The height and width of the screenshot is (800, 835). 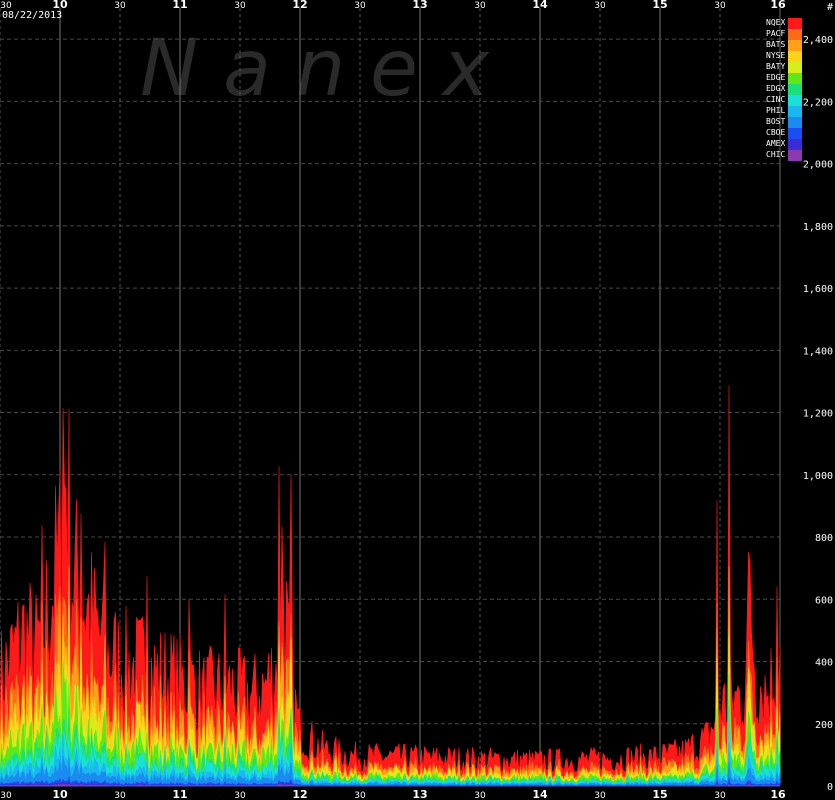 What do you see at coordinates (775, 22) in the screenshot?
I see `legend-label-nqex: NQEX` at bounding box center [775, 22].